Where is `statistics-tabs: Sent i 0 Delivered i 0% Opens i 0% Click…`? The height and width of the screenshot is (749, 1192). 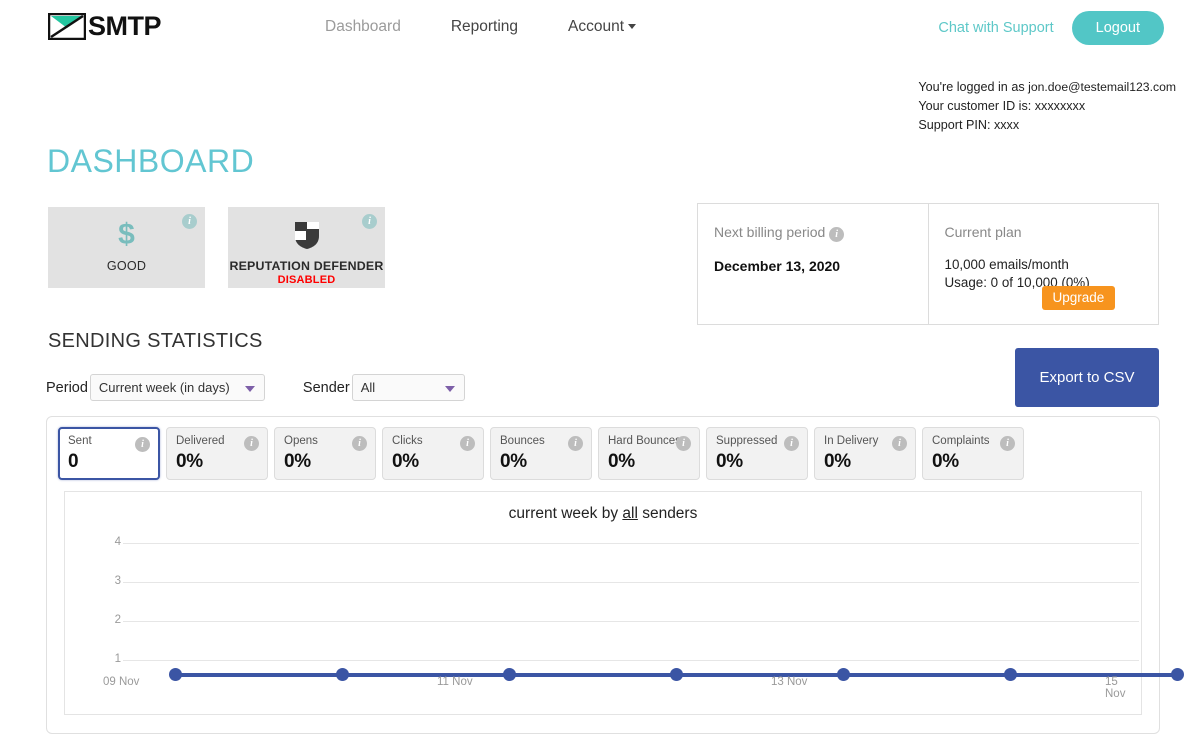 statistics-tabs: Sent i 0 Delivered i 0% Opens i 0% Click… is located at coordinates (603, 448).